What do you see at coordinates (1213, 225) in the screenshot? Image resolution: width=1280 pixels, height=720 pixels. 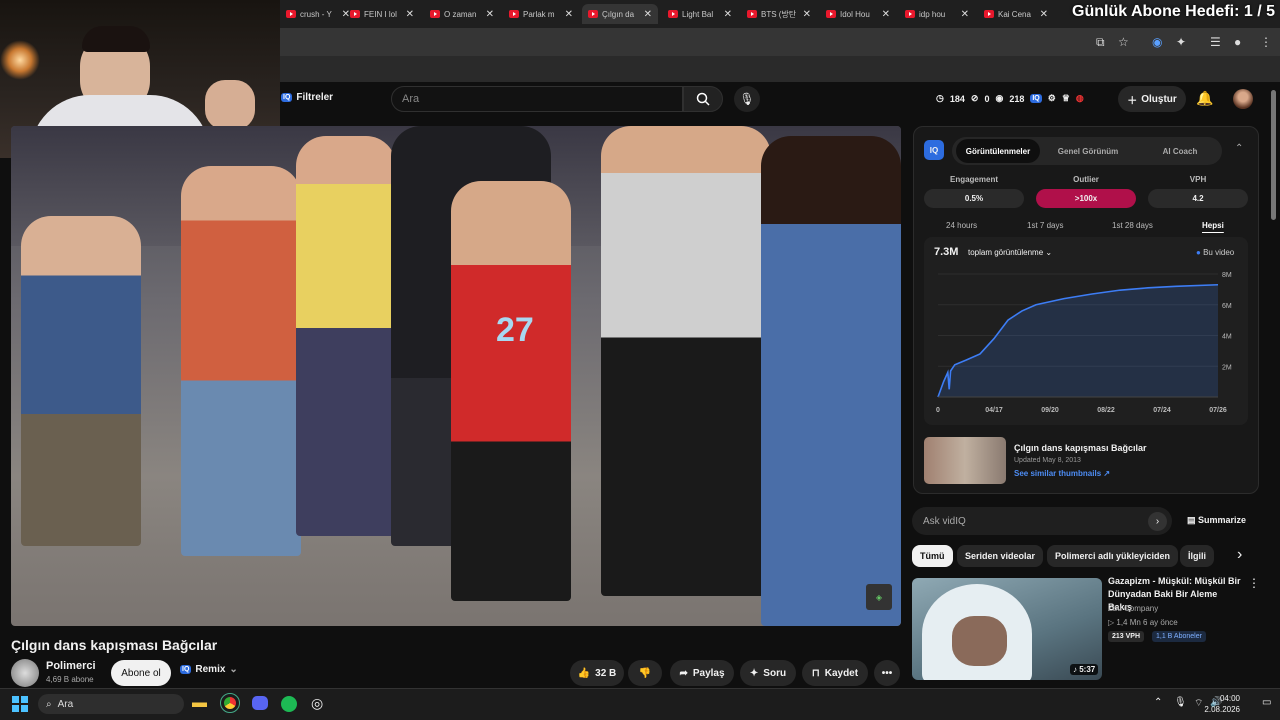 I see `range-tab: Hepsi` at bounding box center [1213, 225].